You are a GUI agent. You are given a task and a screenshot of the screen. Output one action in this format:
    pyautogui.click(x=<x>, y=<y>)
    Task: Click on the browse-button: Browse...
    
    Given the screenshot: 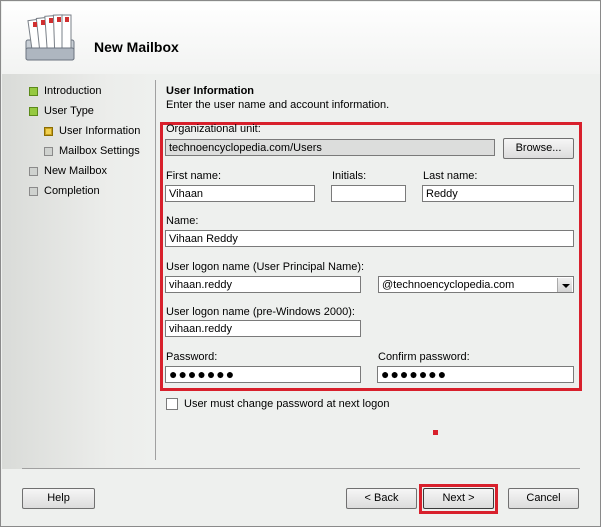 What is the action you would take?
    pyautogui.click(x=538, y=148)
    